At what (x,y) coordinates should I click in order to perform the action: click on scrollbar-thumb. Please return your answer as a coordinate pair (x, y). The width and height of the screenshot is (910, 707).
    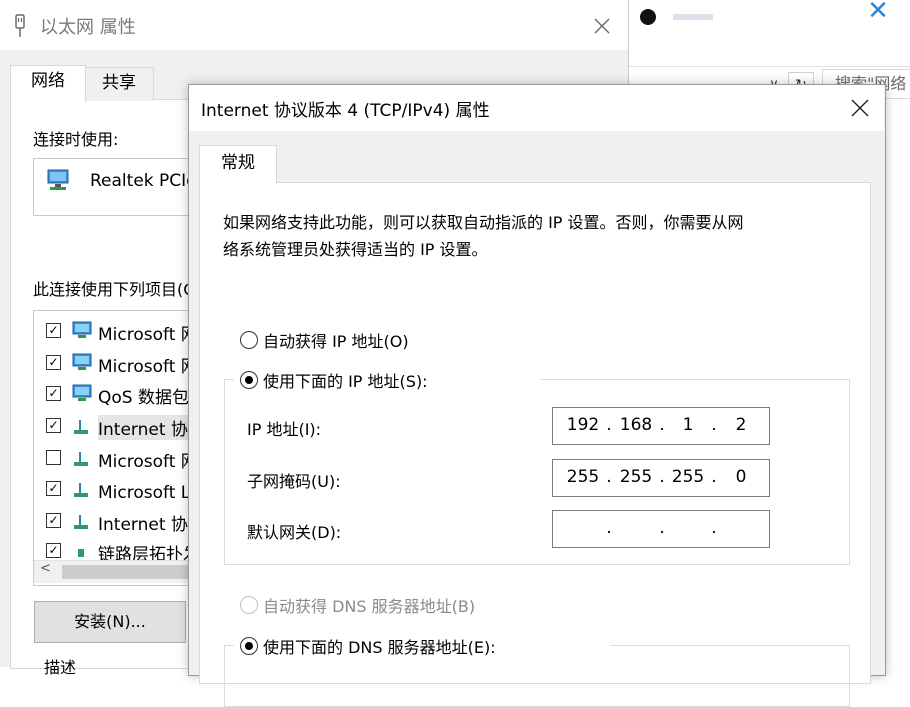
    Looking at the image, I should click on (127, 572).